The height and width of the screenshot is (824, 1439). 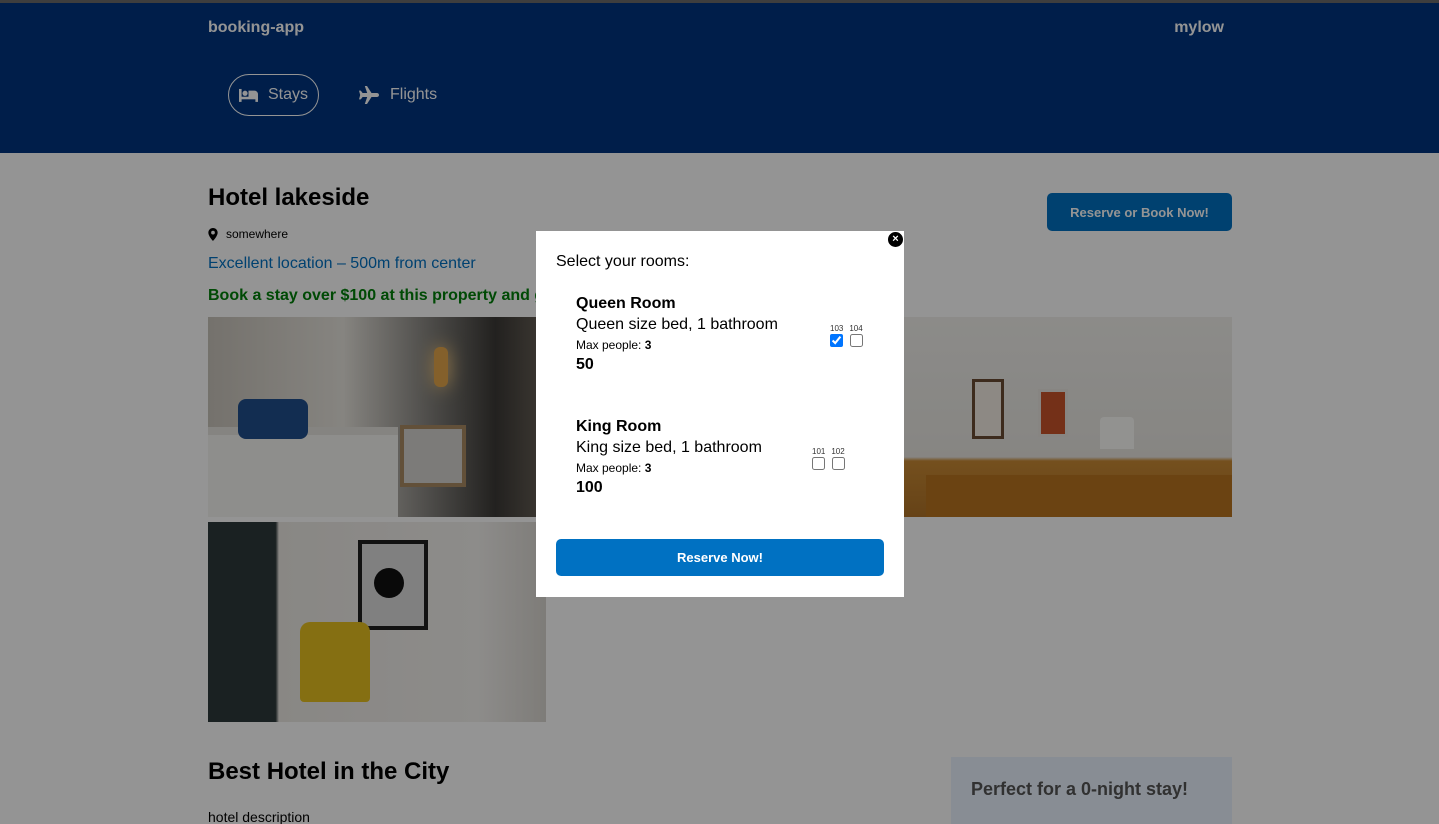 I want to click on room-number-label: 101, so click(x=819, y=451).